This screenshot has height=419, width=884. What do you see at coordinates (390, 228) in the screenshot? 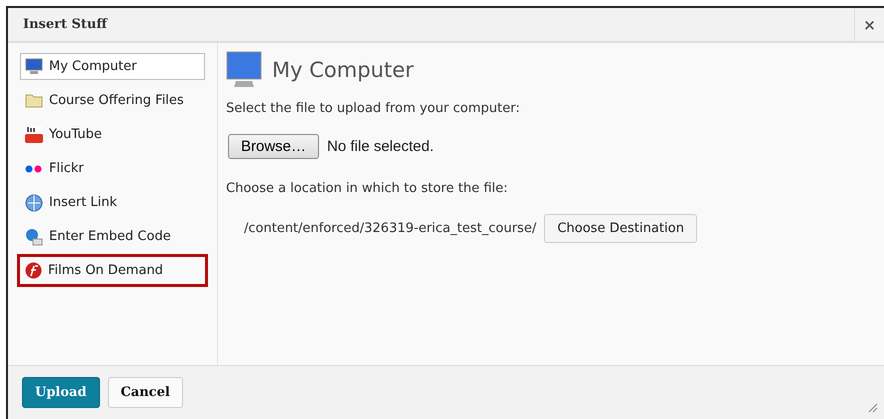
I see `destination-path: /content/enforced/326319-erica_test_course/` at bounding box center [390, 228].